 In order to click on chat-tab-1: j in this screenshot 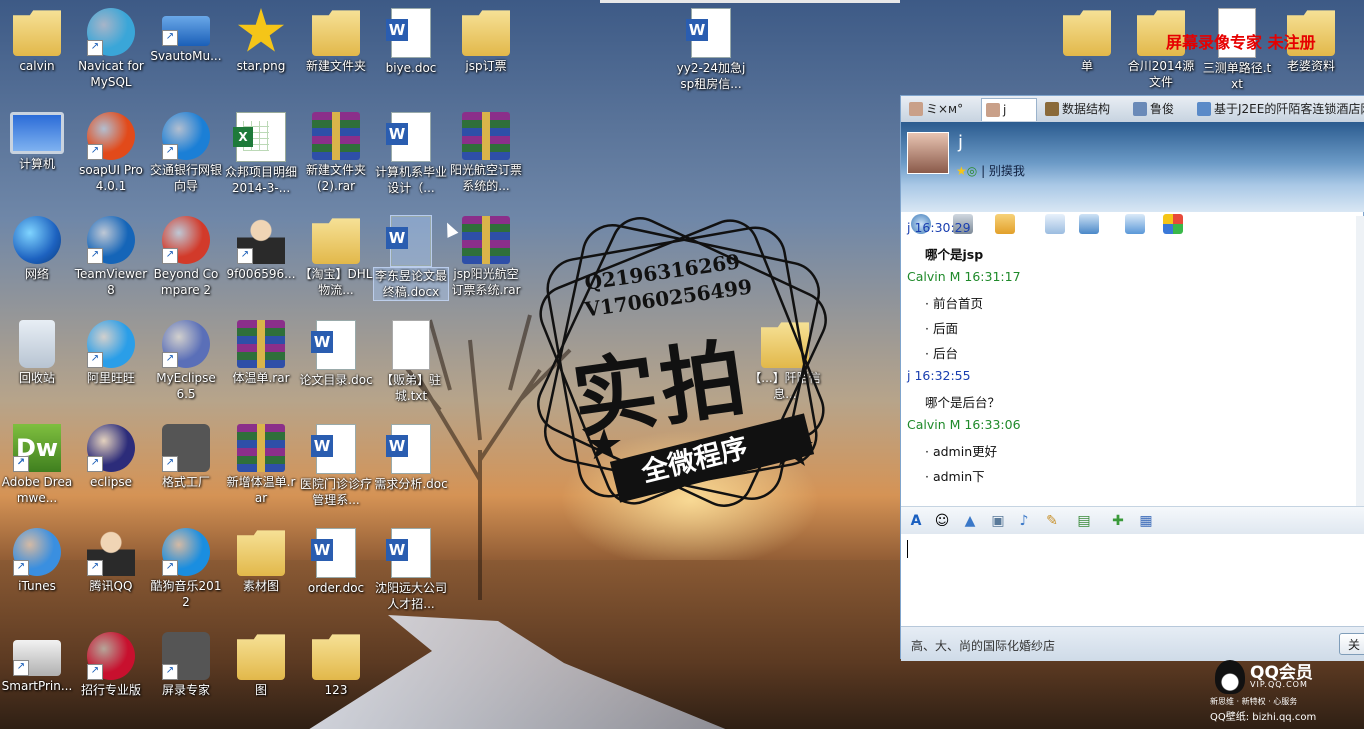, I will do `click(1009, 109)`.